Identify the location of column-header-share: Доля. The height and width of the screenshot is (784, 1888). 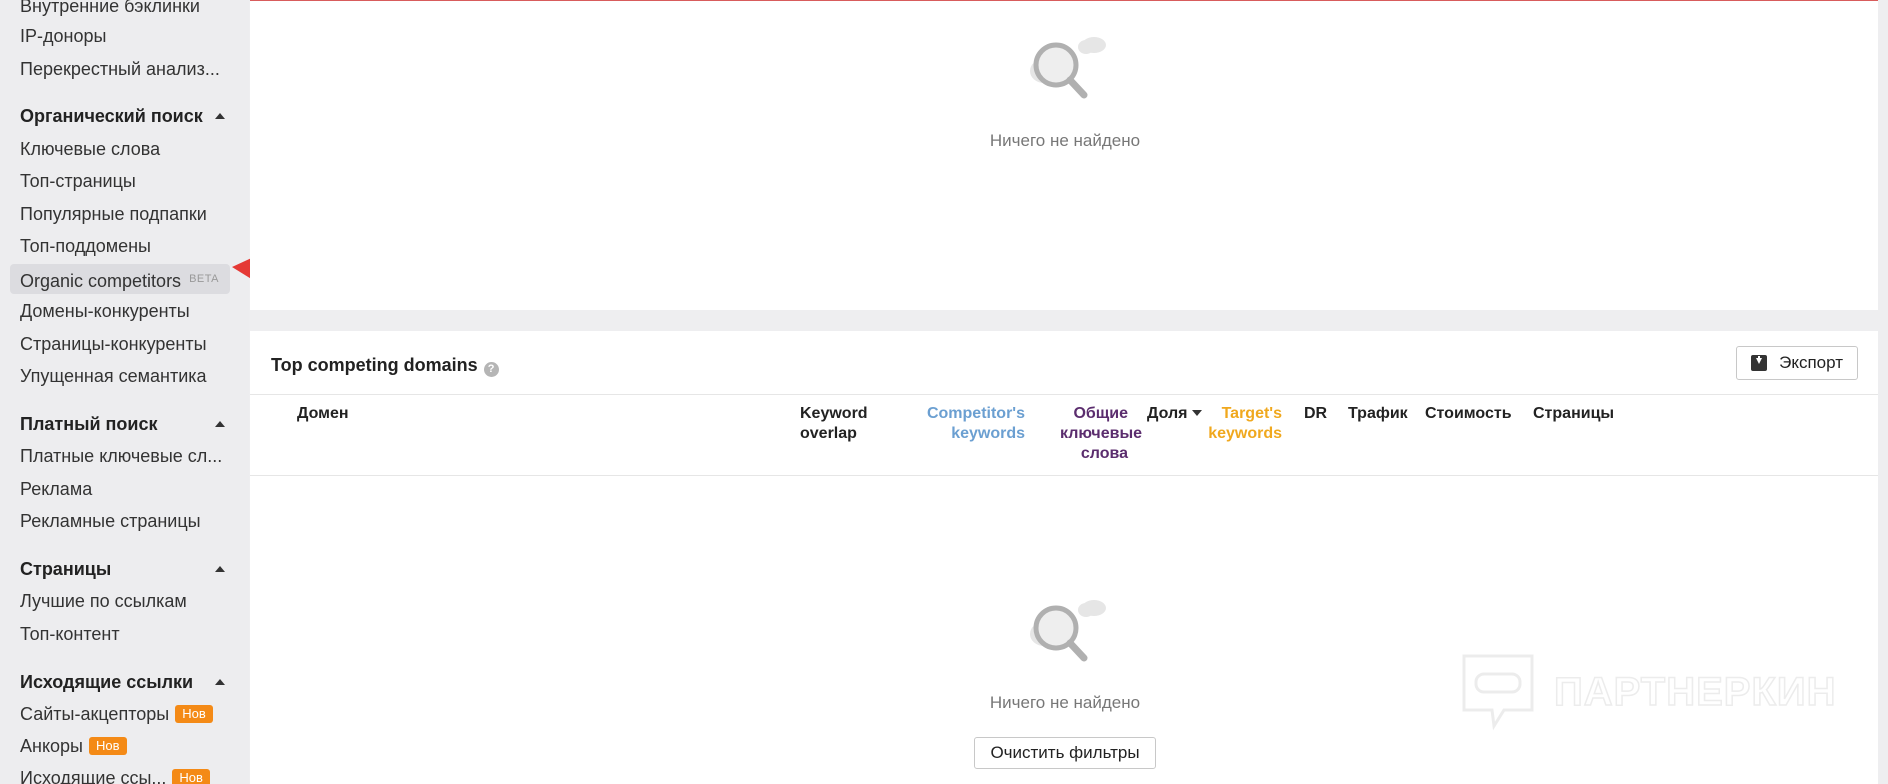
(1175, 414).